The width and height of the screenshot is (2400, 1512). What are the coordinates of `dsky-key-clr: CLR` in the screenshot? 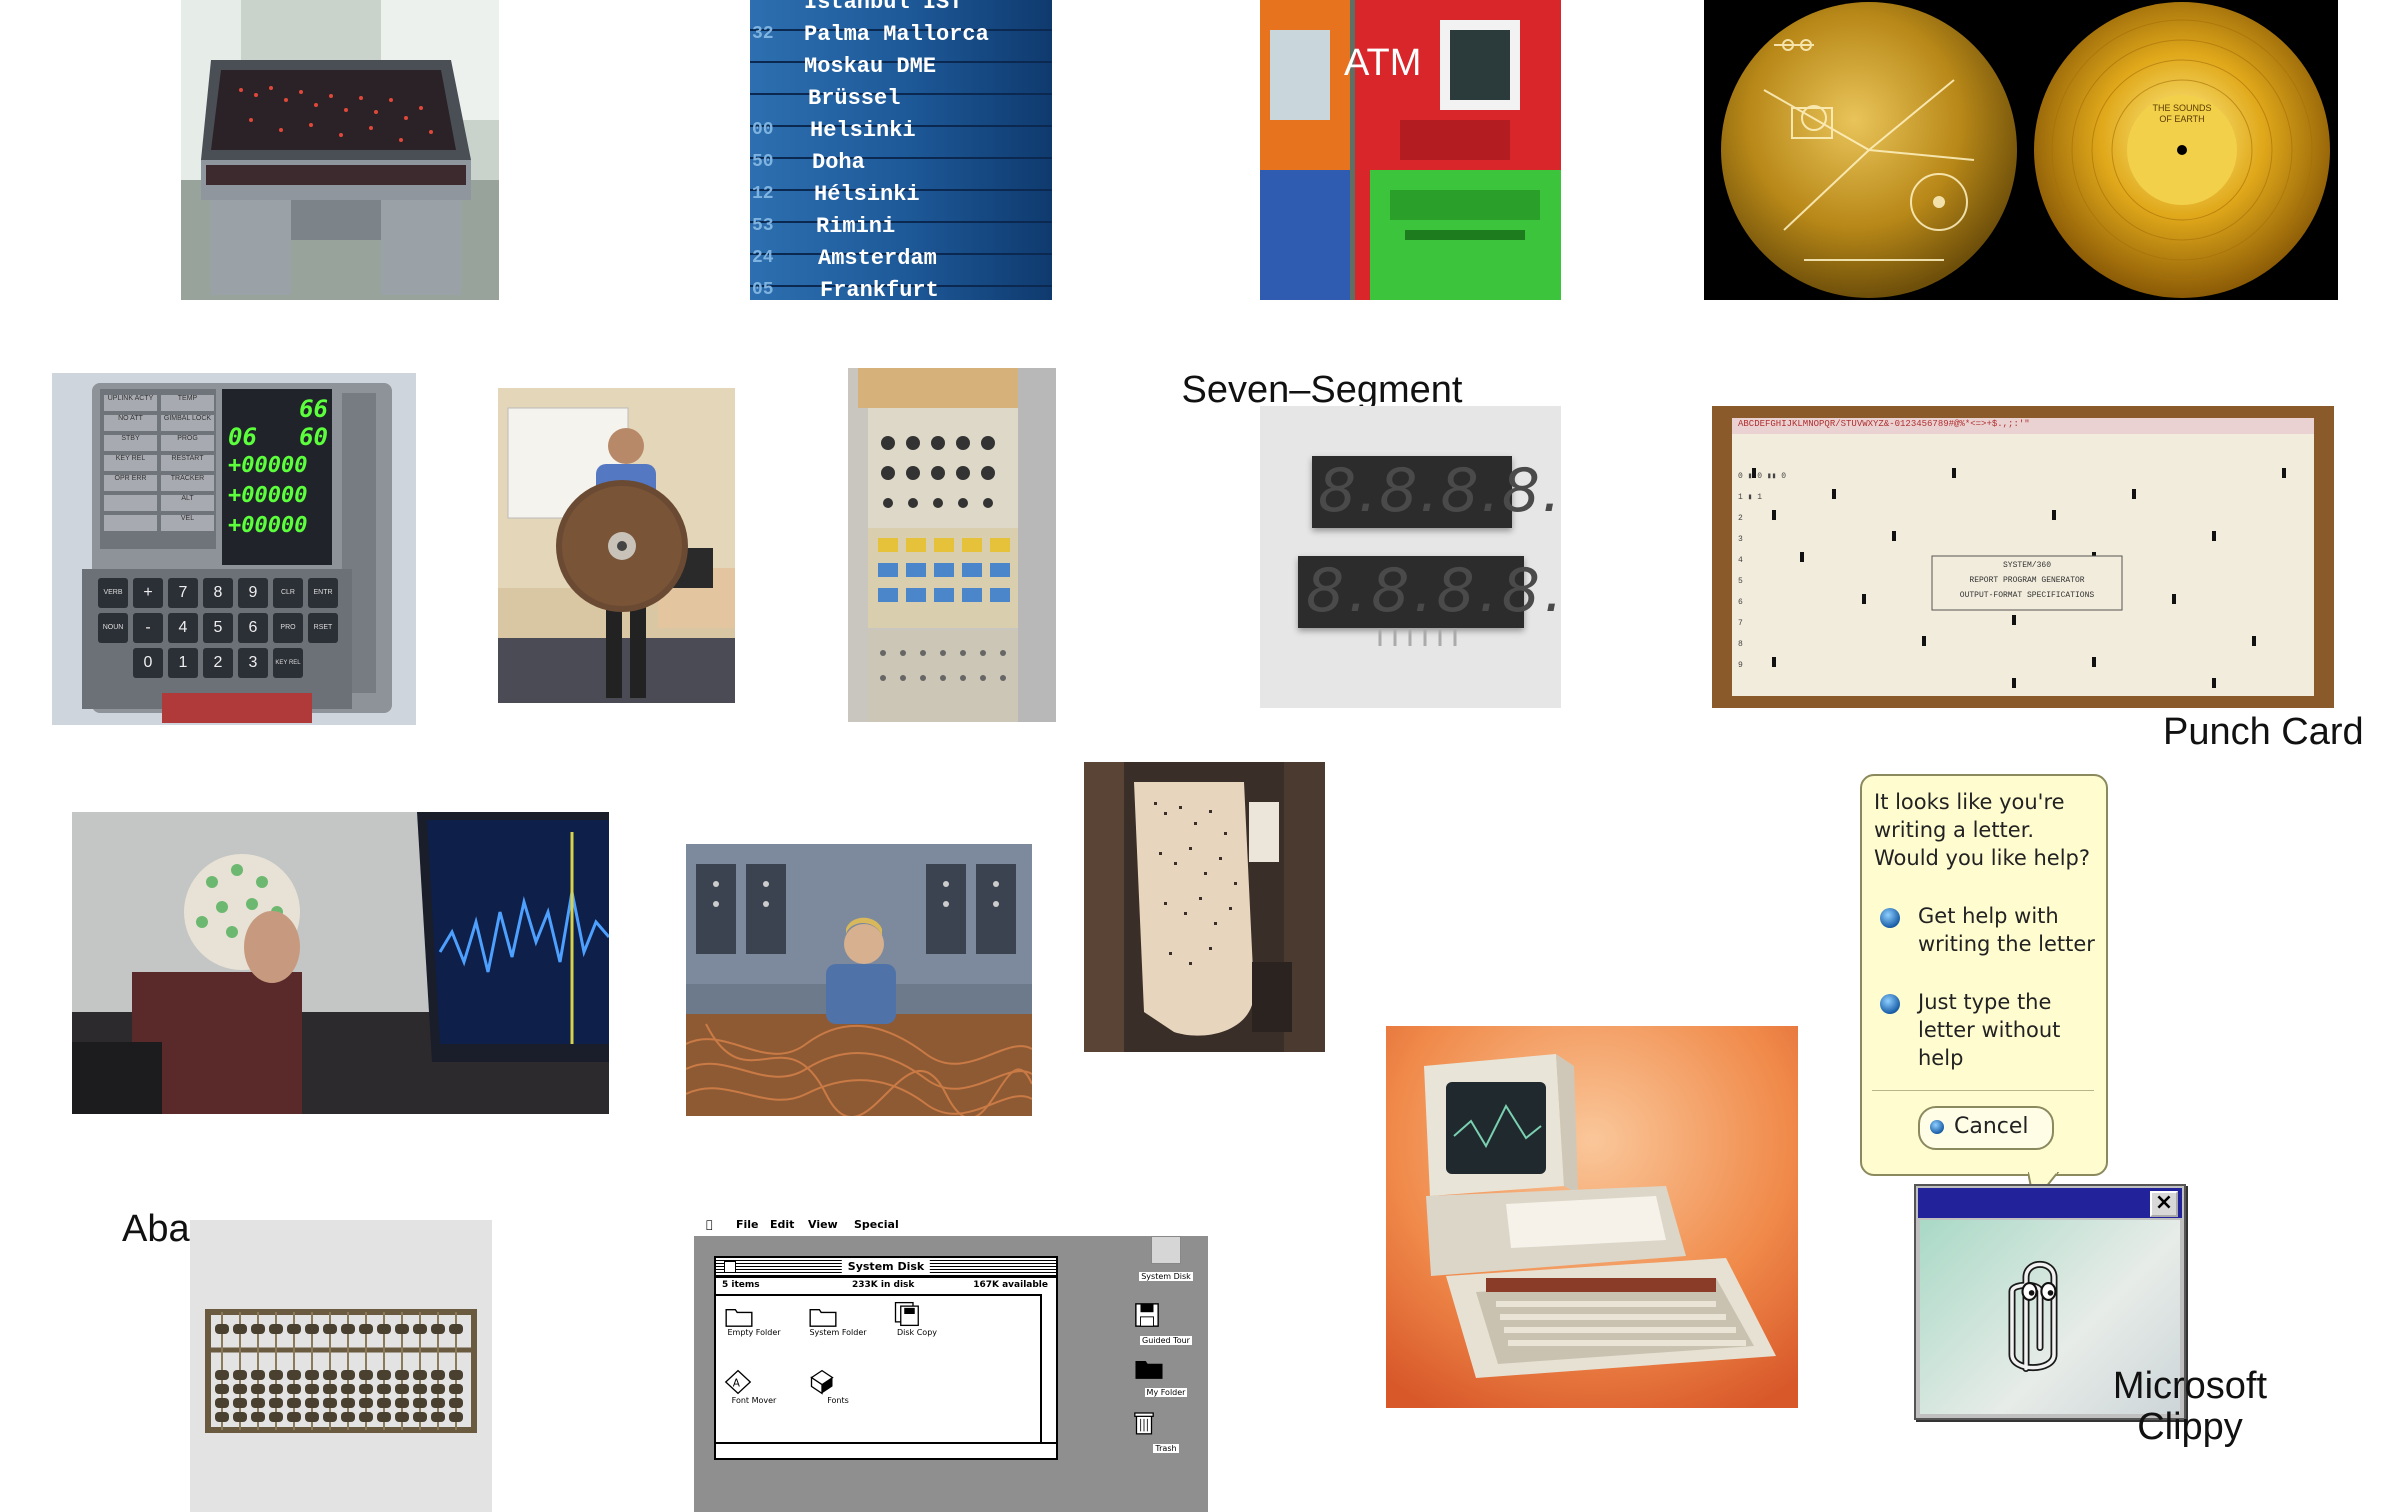 It's located at (288, 593).